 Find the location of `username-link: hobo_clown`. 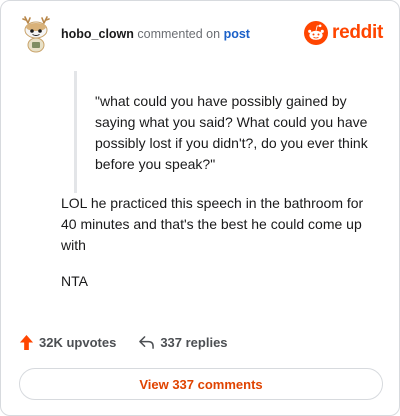

username-link: hobo_clown is located at coordinates (97, 34).